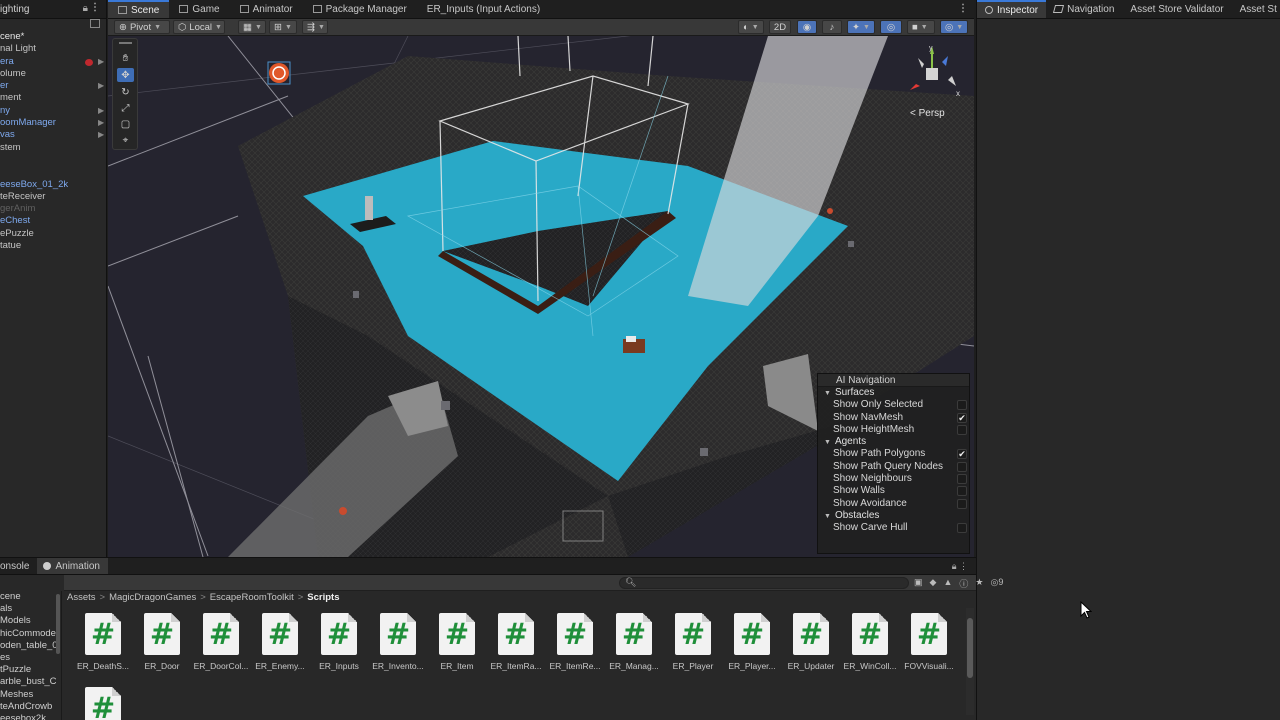  I want to click on warning-icon: ⓘ, so click(963, 583).